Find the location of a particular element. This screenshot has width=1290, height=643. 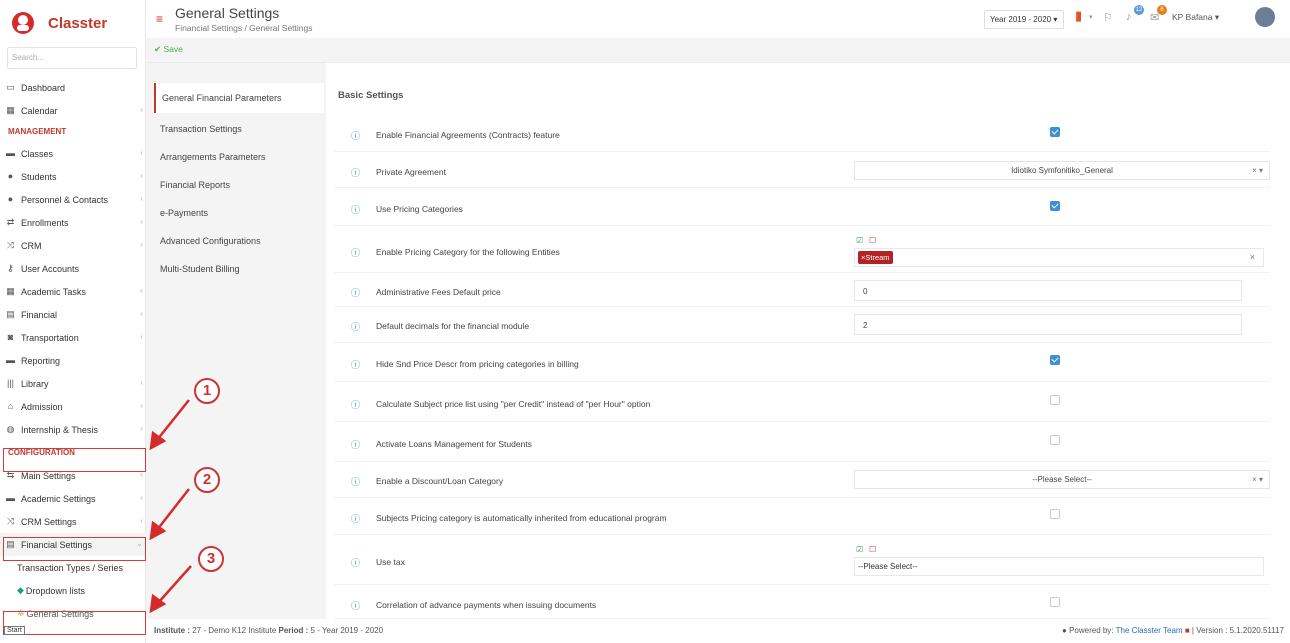

annotation-marker-1: 1 is located at coordinates (207, 391).